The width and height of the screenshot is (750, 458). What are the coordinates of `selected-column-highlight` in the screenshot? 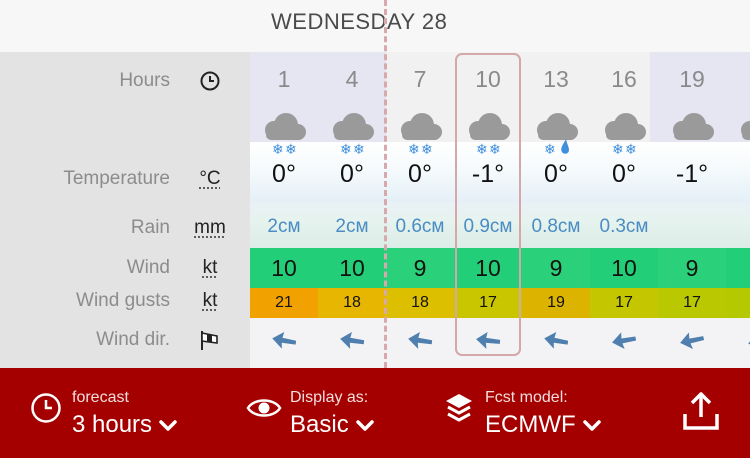 It's located at (488, 204).